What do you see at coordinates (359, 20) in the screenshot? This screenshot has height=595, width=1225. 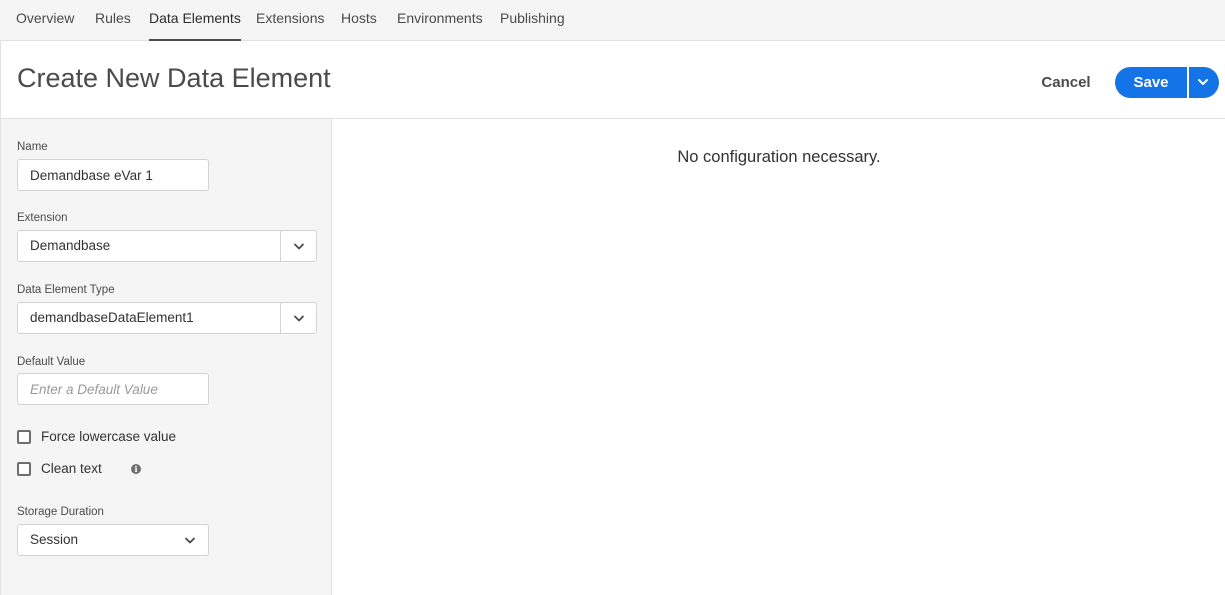 I see `tab-hosts: Hosts` at bounding box center [359, 20].